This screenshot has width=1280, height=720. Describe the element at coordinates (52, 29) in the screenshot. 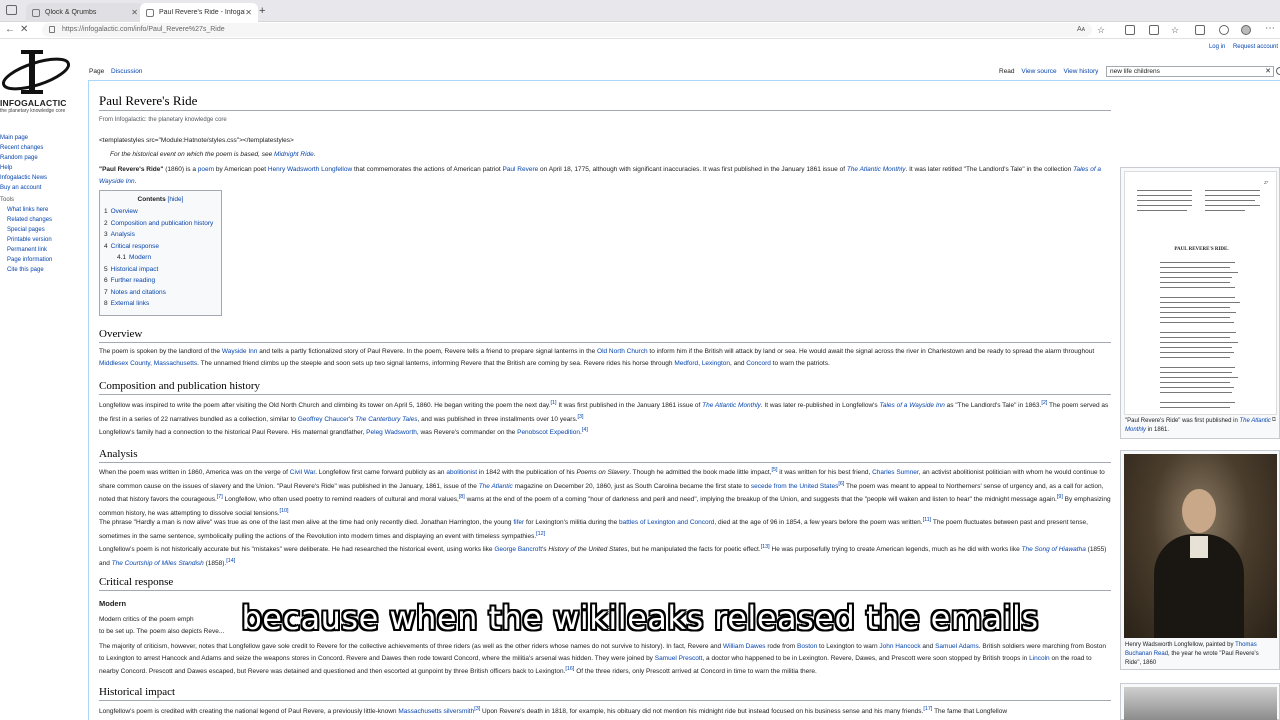

I see `lock-icon` at that location.